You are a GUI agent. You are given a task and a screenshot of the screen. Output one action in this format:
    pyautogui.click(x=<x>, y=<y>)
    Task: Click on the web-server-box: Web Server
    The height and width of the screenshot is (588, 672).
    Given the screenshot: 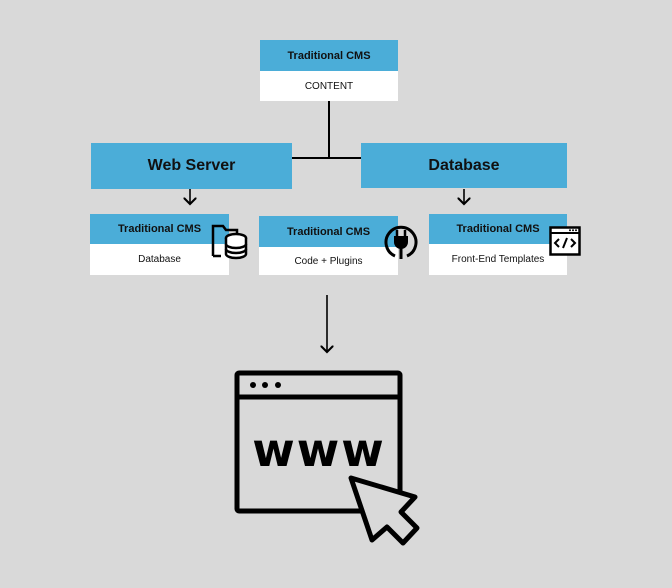 What is the action you would take?
    pyautogui.click(x=191, y=166)
    